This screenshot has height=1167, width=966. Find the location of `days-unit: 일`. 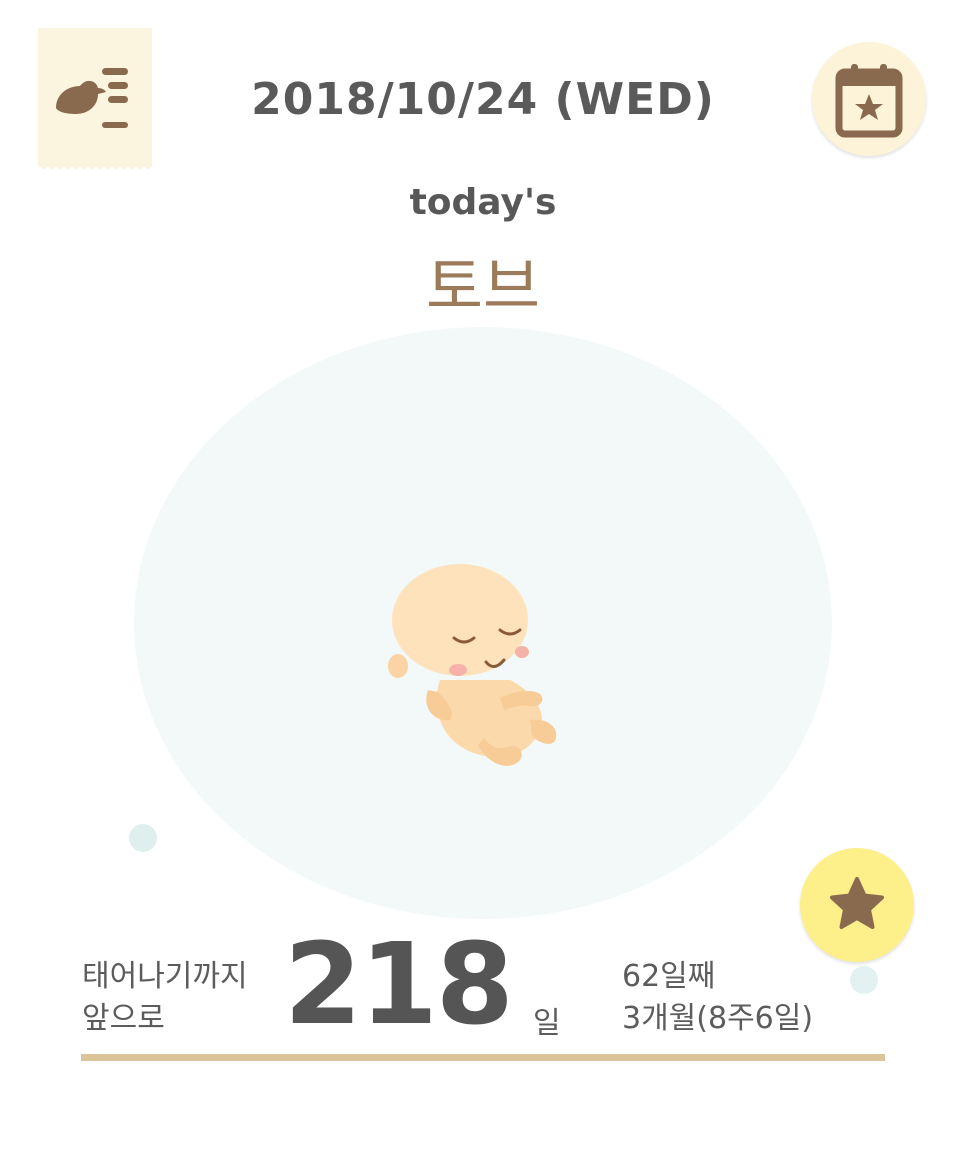

days-unit: 일 is located at coordinates (547, 1023).